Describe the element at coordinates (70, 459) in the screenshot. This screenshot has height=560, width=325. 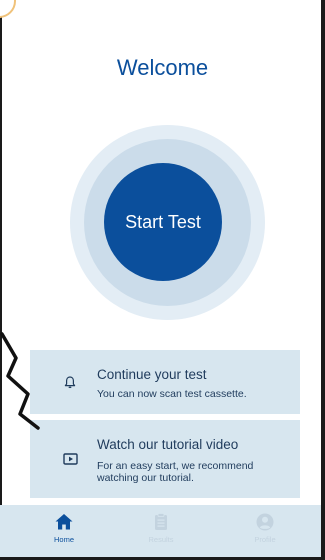
I see `play-video-icon` at that location.